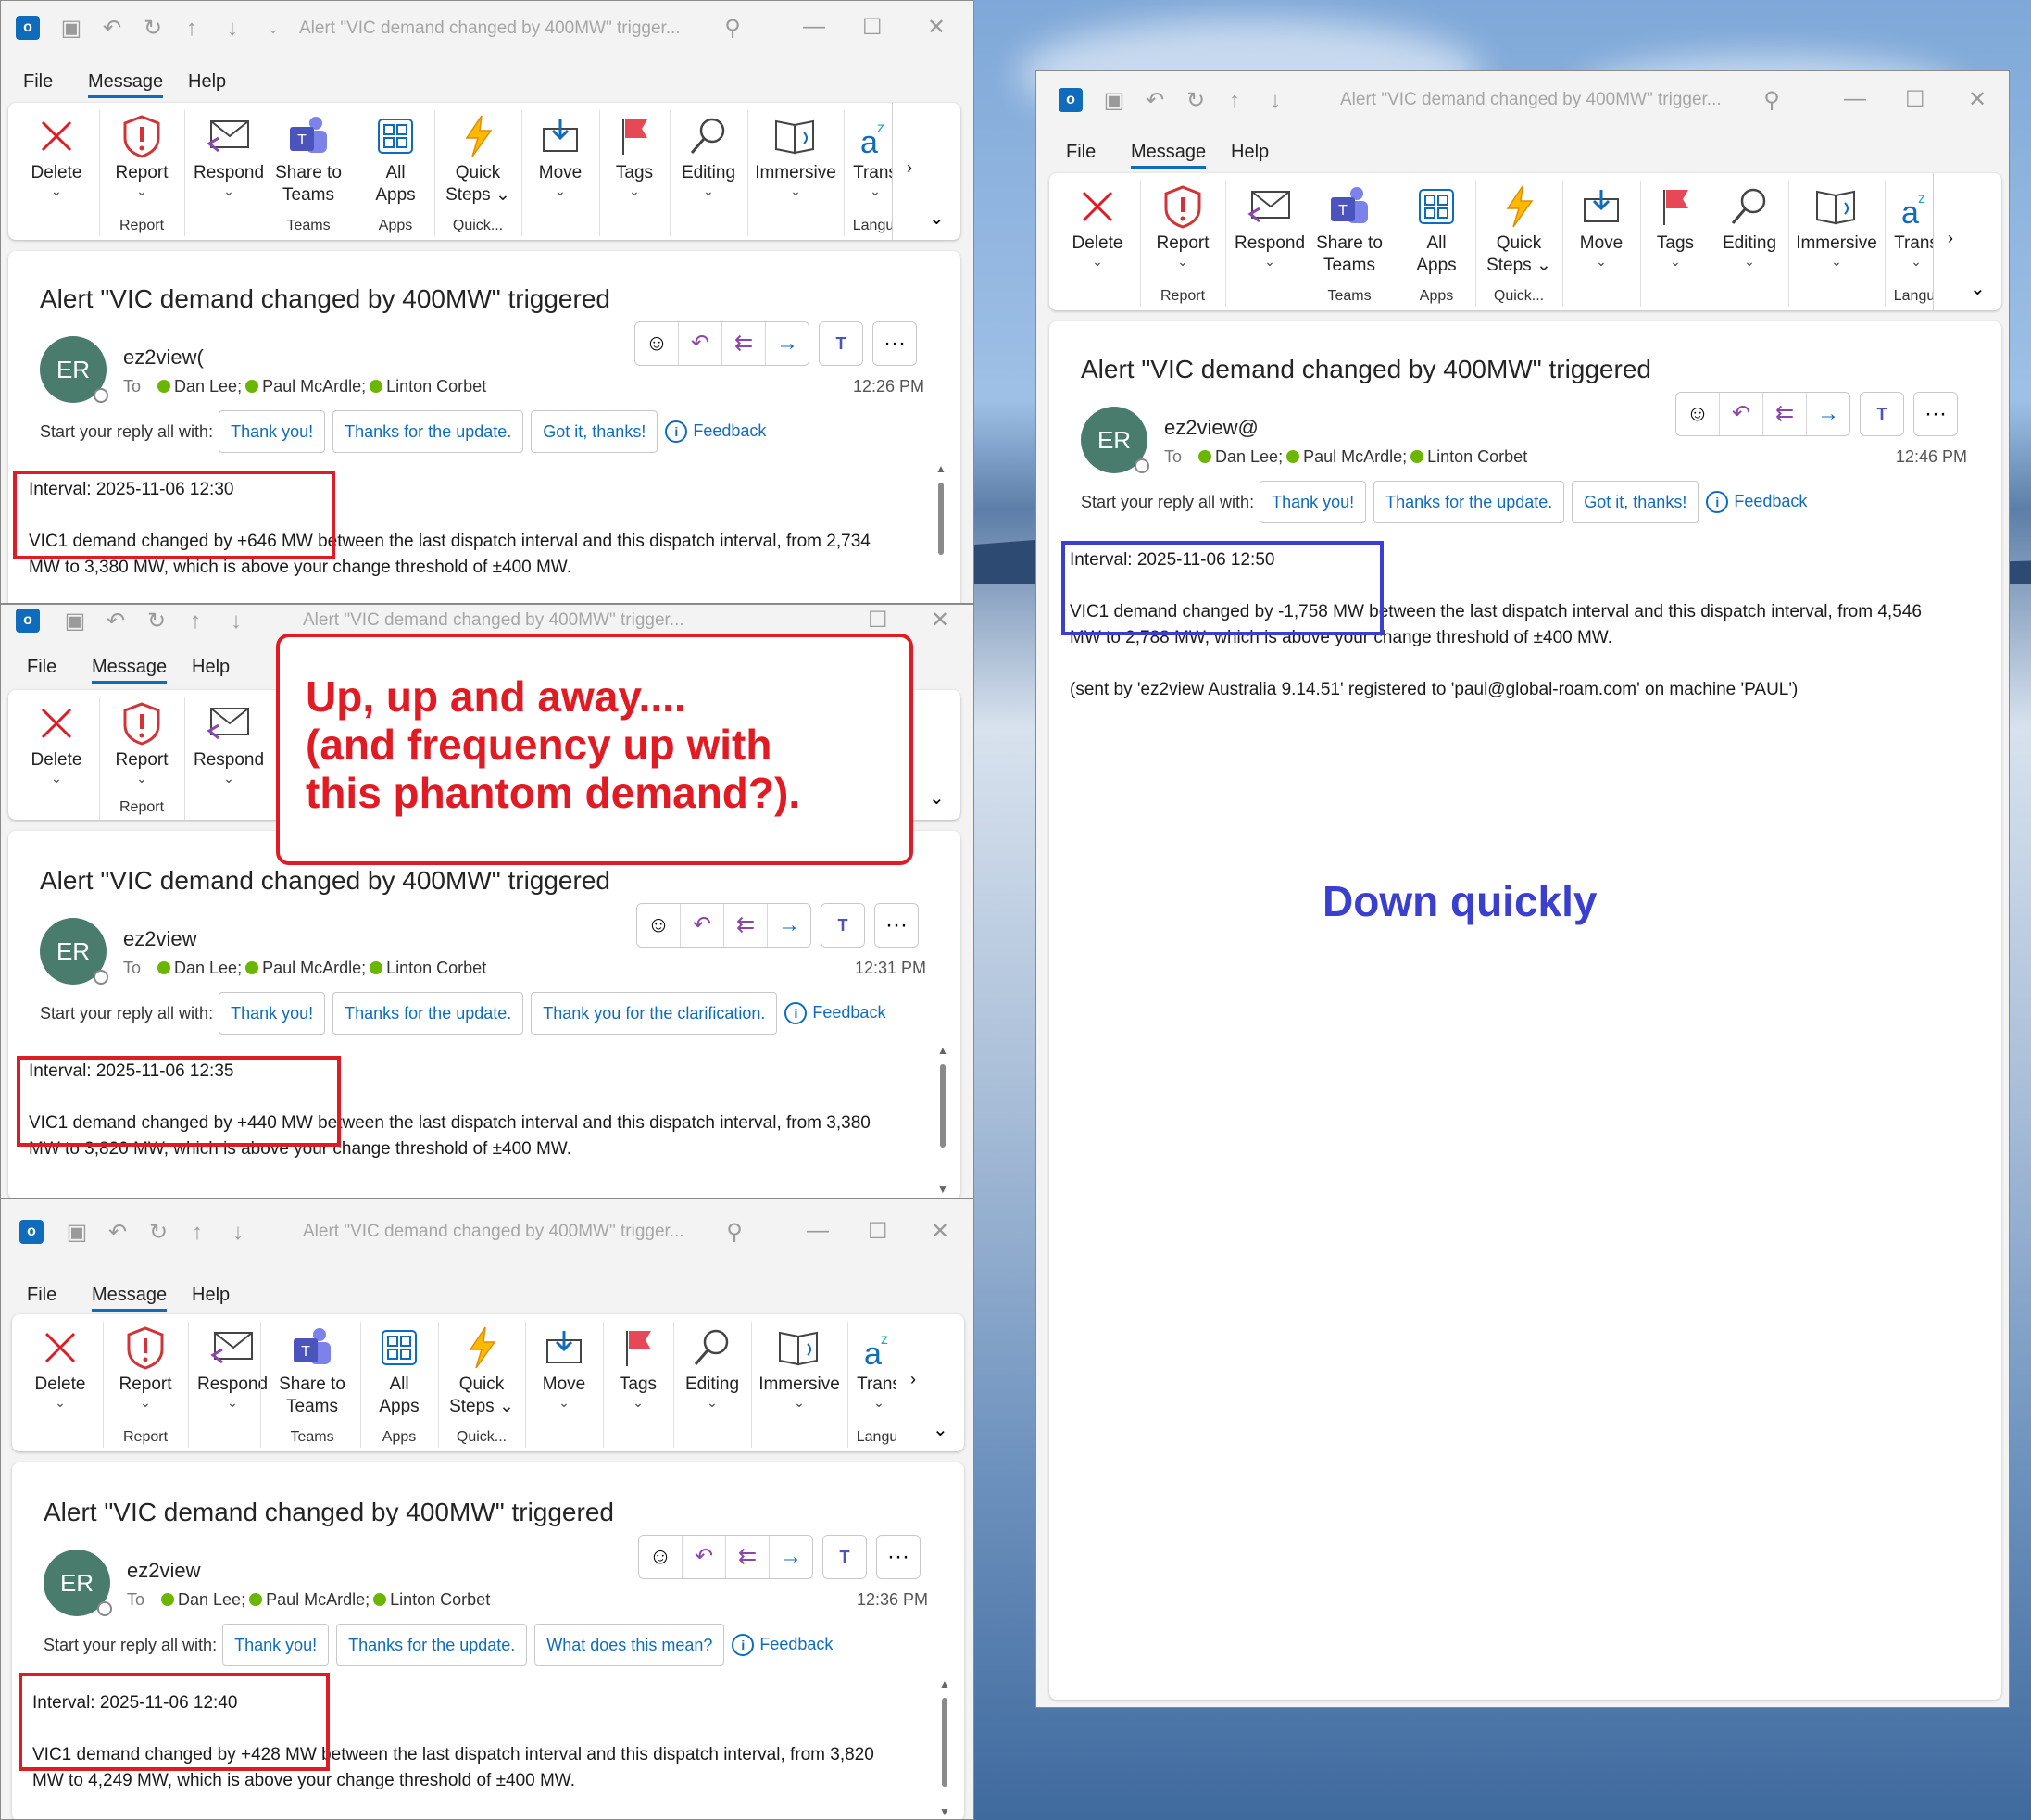 This screenshot has height=1820, width=2031. I want to click on sender-name: ez2view, so click(163, 1571).